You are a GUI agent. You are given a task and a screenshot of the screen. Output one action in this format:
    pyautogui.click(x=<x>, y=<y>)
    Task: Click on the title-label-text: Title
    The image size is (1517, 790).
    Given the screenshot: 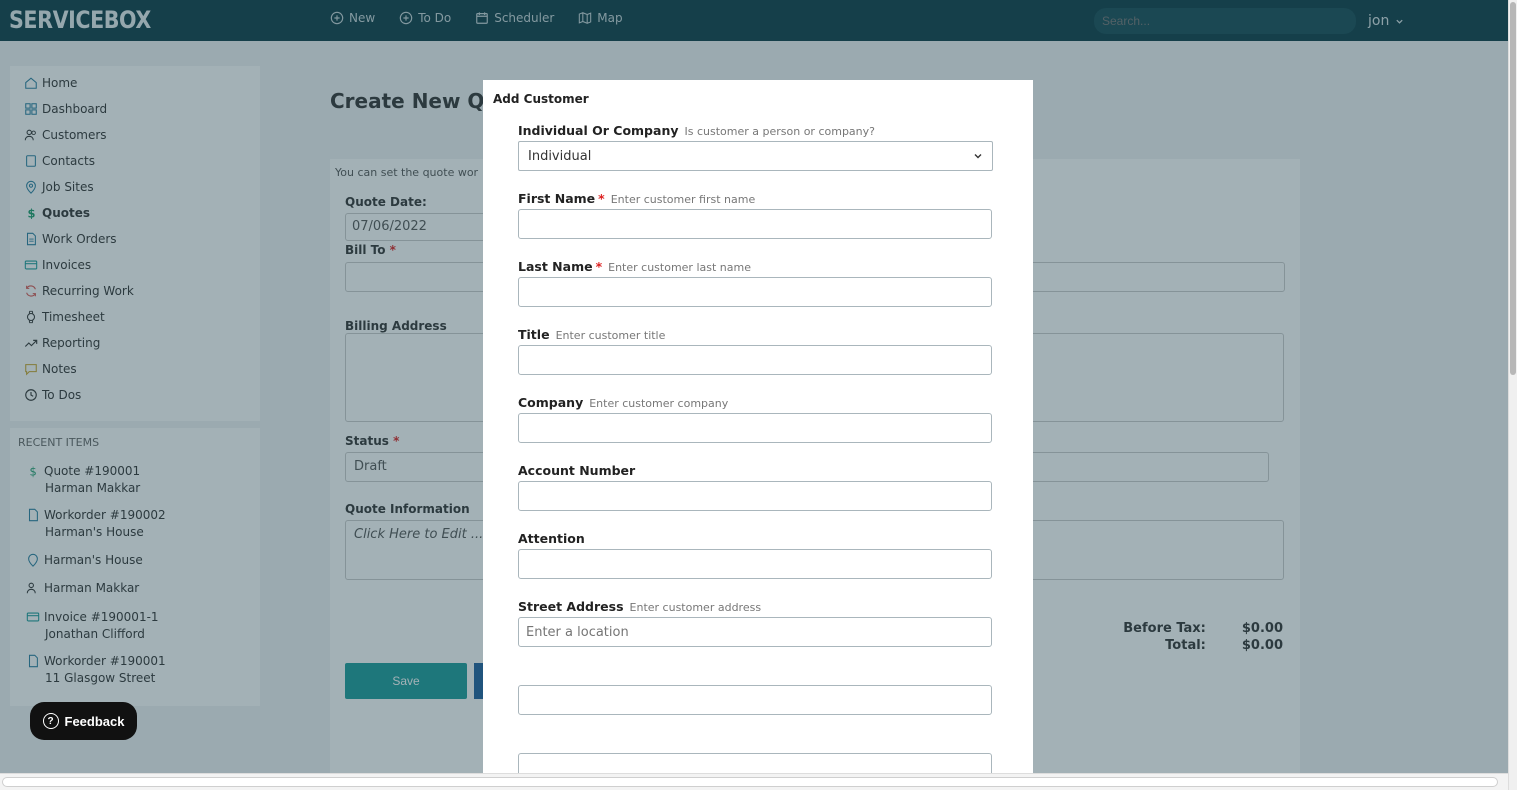 What is the action you would take?
    pyautogui.click(x=534, y=334)
    